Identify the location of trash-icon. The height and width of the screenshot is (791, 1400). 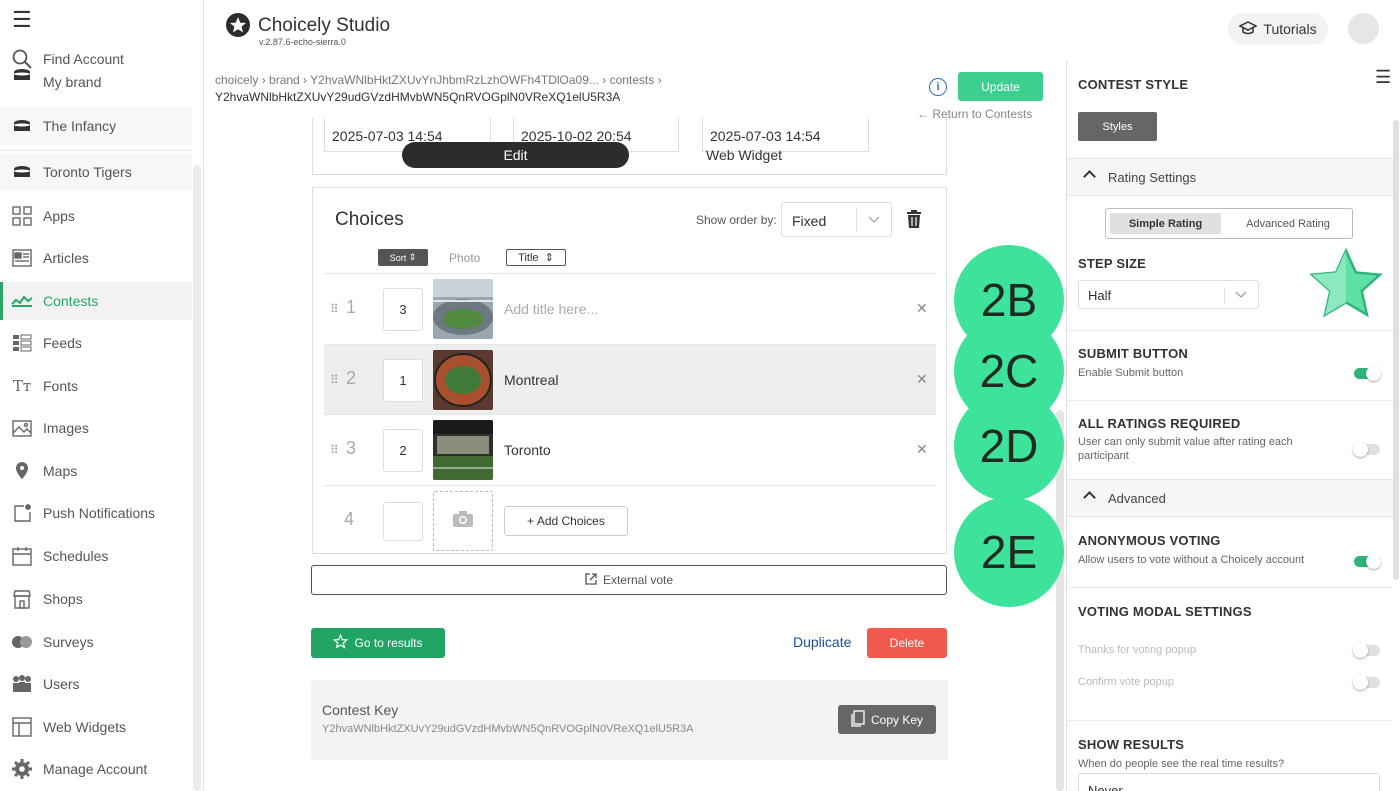
(914, 219).